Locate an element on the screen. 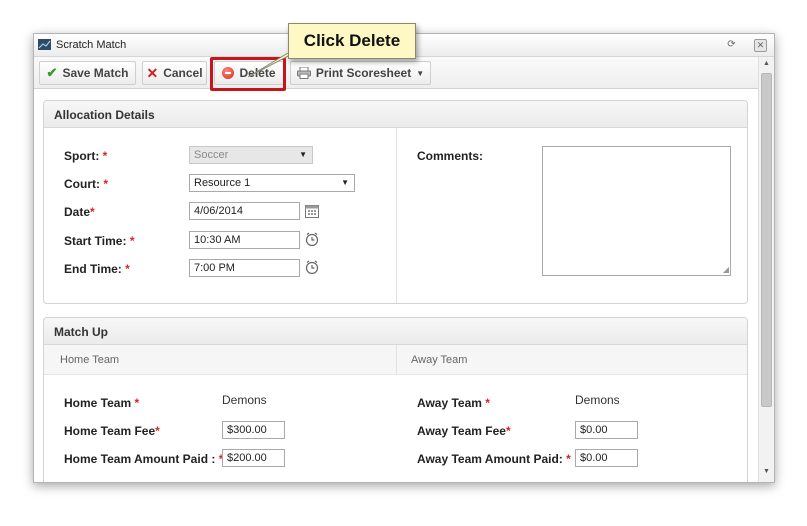 The height and width of the screenshot is (526, 807). save-match-button: ✔ Save Match is located at coordinates (87, 73).